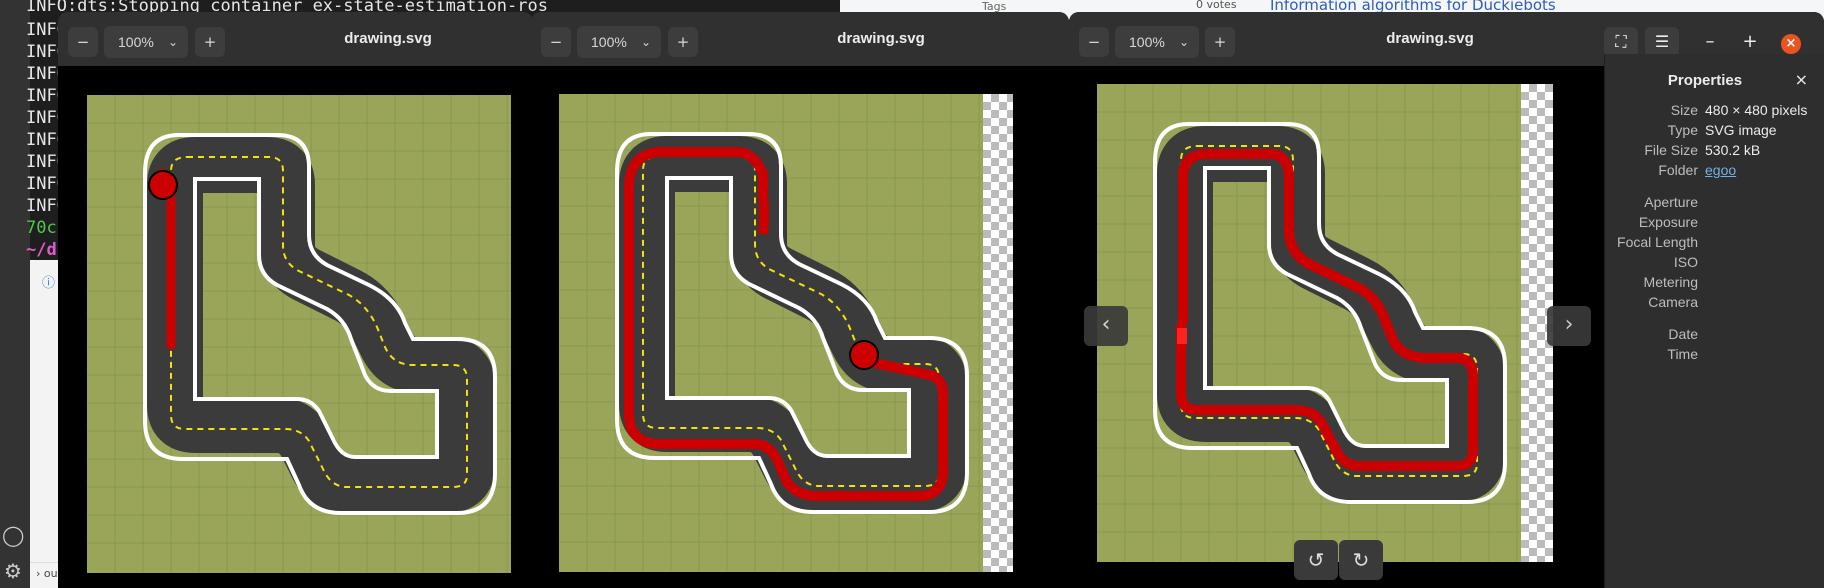  I want to click on property-key: Time, so click(1682, 354).